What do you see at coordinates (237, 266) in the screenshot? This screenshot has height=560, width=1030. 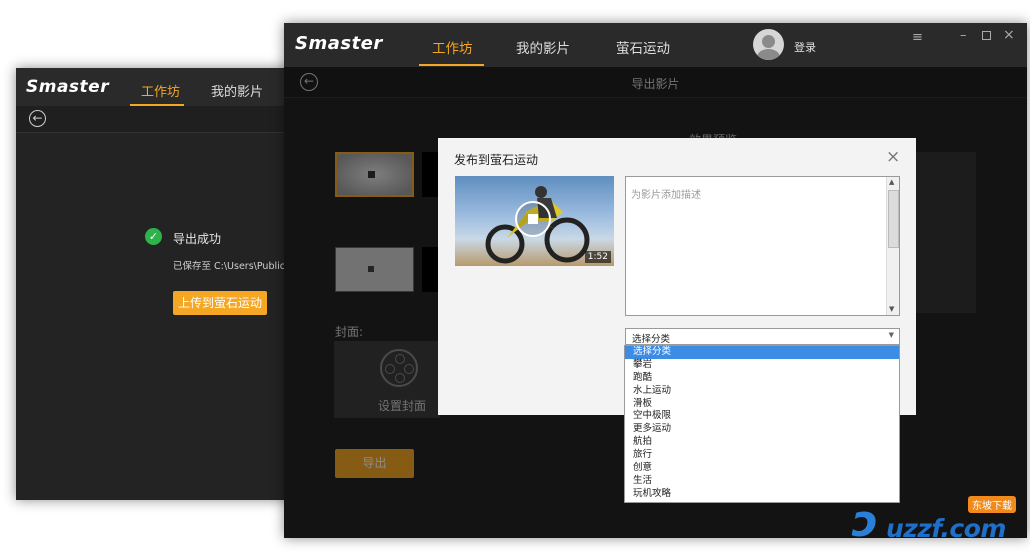 I see `saved-path-text: 已保存至 C:\Users\Public\Do` at bounding box center [237, 266].